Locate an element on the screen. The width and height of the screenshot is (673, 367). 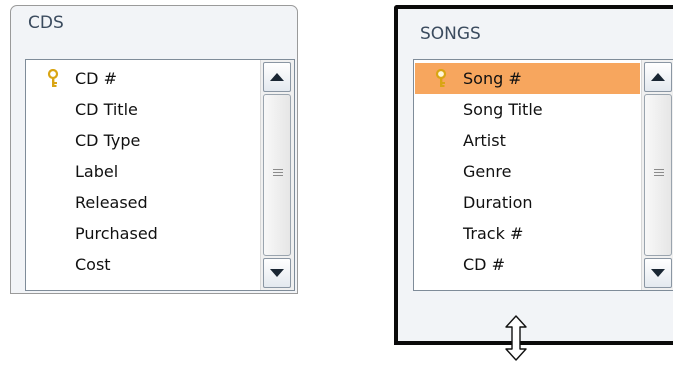
field-name: CD Type is located at coordinates (108, 140).